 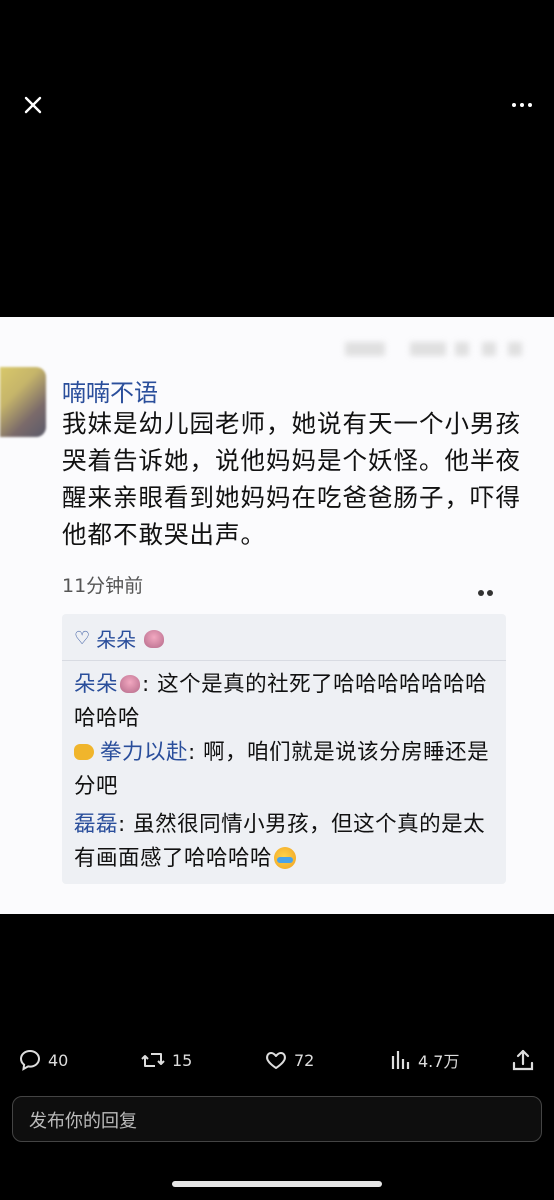 I want to click on comment-author: 磊磊, so click(x=96, y=824).